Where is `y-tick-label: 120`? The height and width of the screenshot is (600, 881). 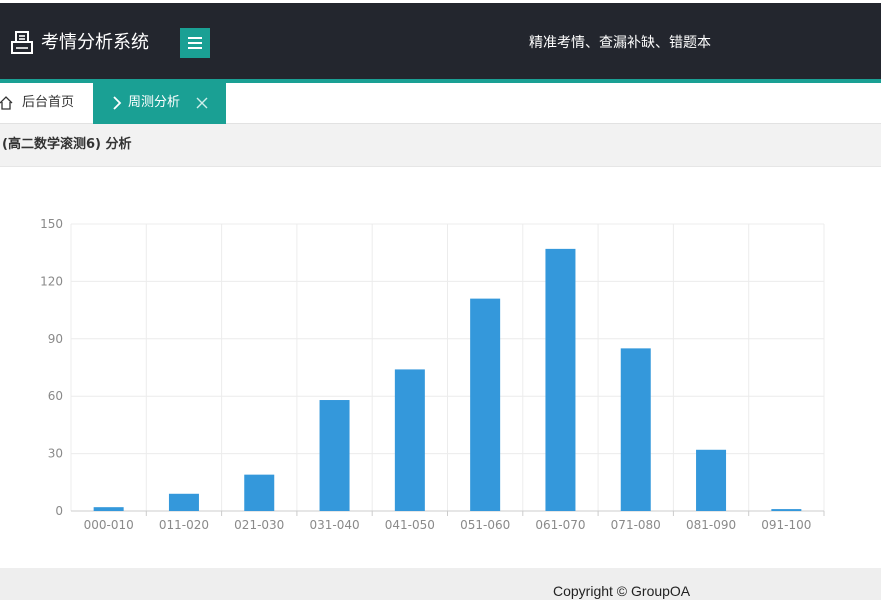
y-tick-label: 120 is located at coordinates (51, 281).